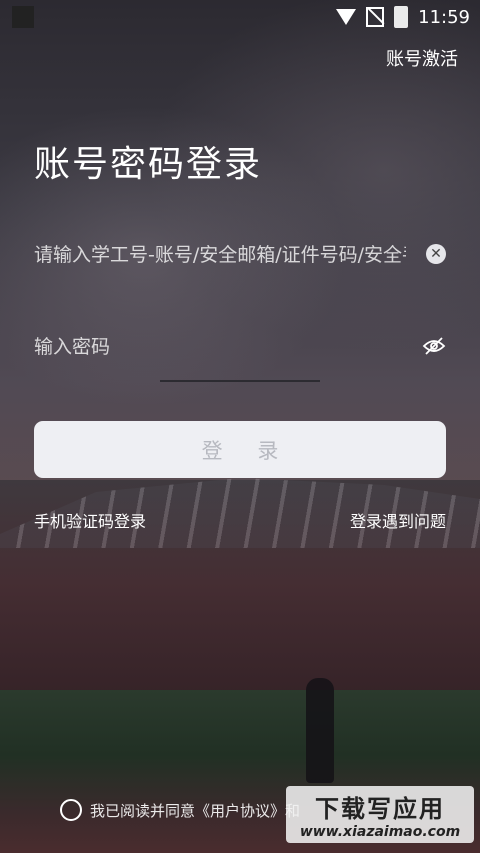 This screenshot has width=480, height=853. I want to click on login-trouble-link: 登录遇到问题, so click(398, 520).